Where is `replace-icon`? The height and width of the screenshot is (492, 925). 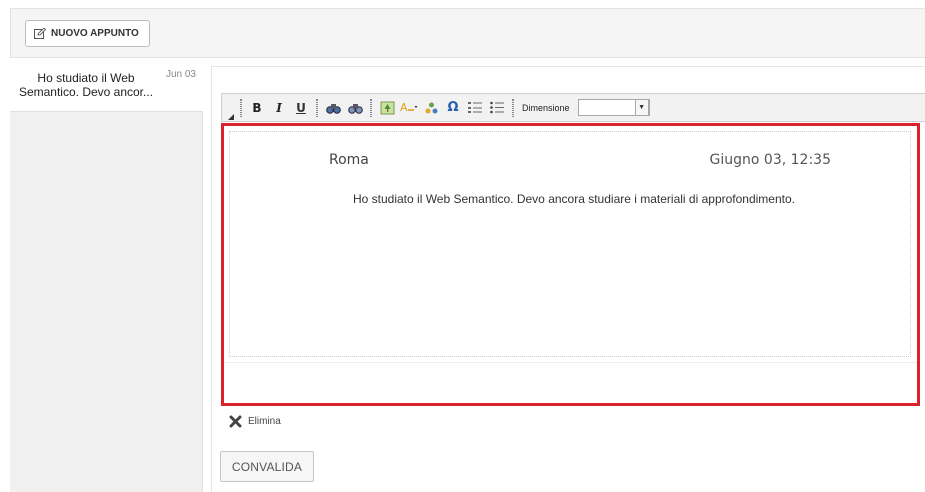
replace-icon is located at coordinates (355, 108).